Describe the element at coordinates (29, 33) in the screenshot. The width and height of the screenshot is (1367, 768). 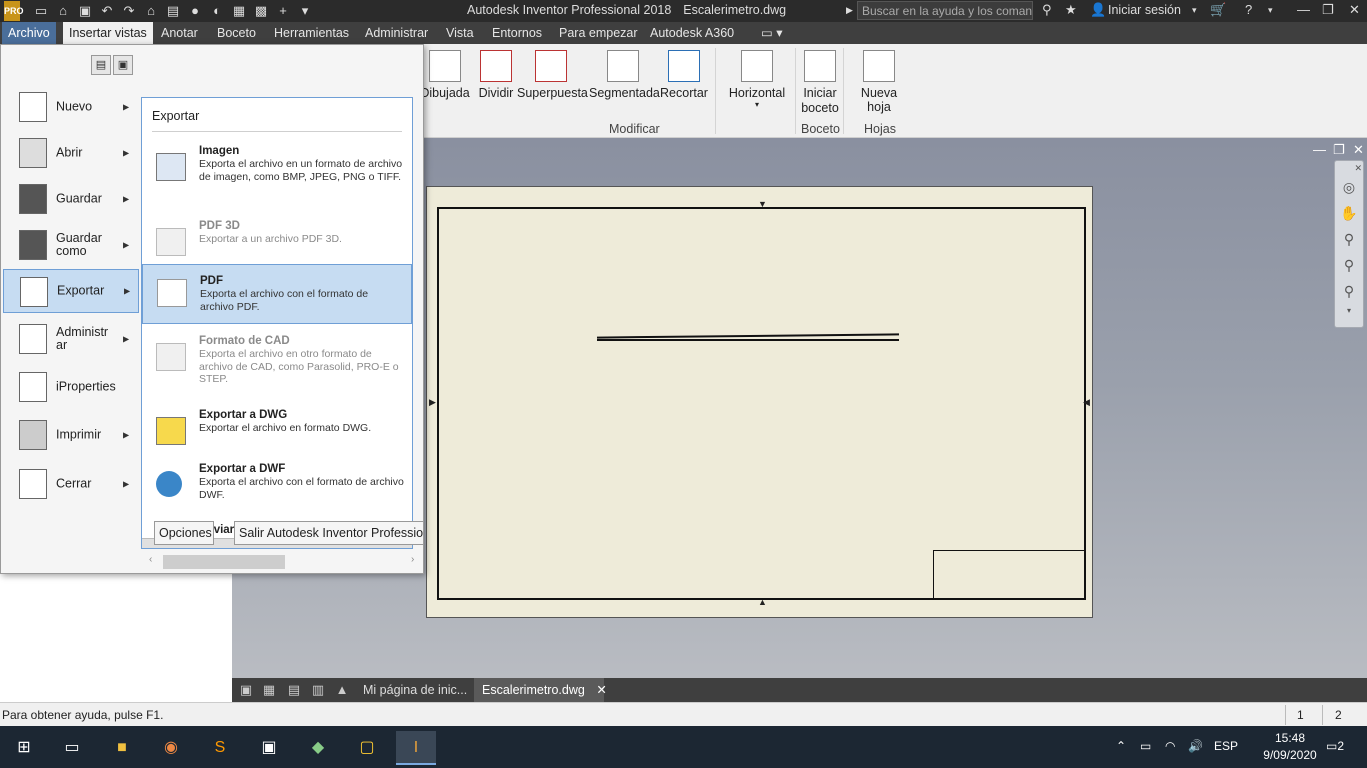
I see `tab-archivo: Archivo` at that location.